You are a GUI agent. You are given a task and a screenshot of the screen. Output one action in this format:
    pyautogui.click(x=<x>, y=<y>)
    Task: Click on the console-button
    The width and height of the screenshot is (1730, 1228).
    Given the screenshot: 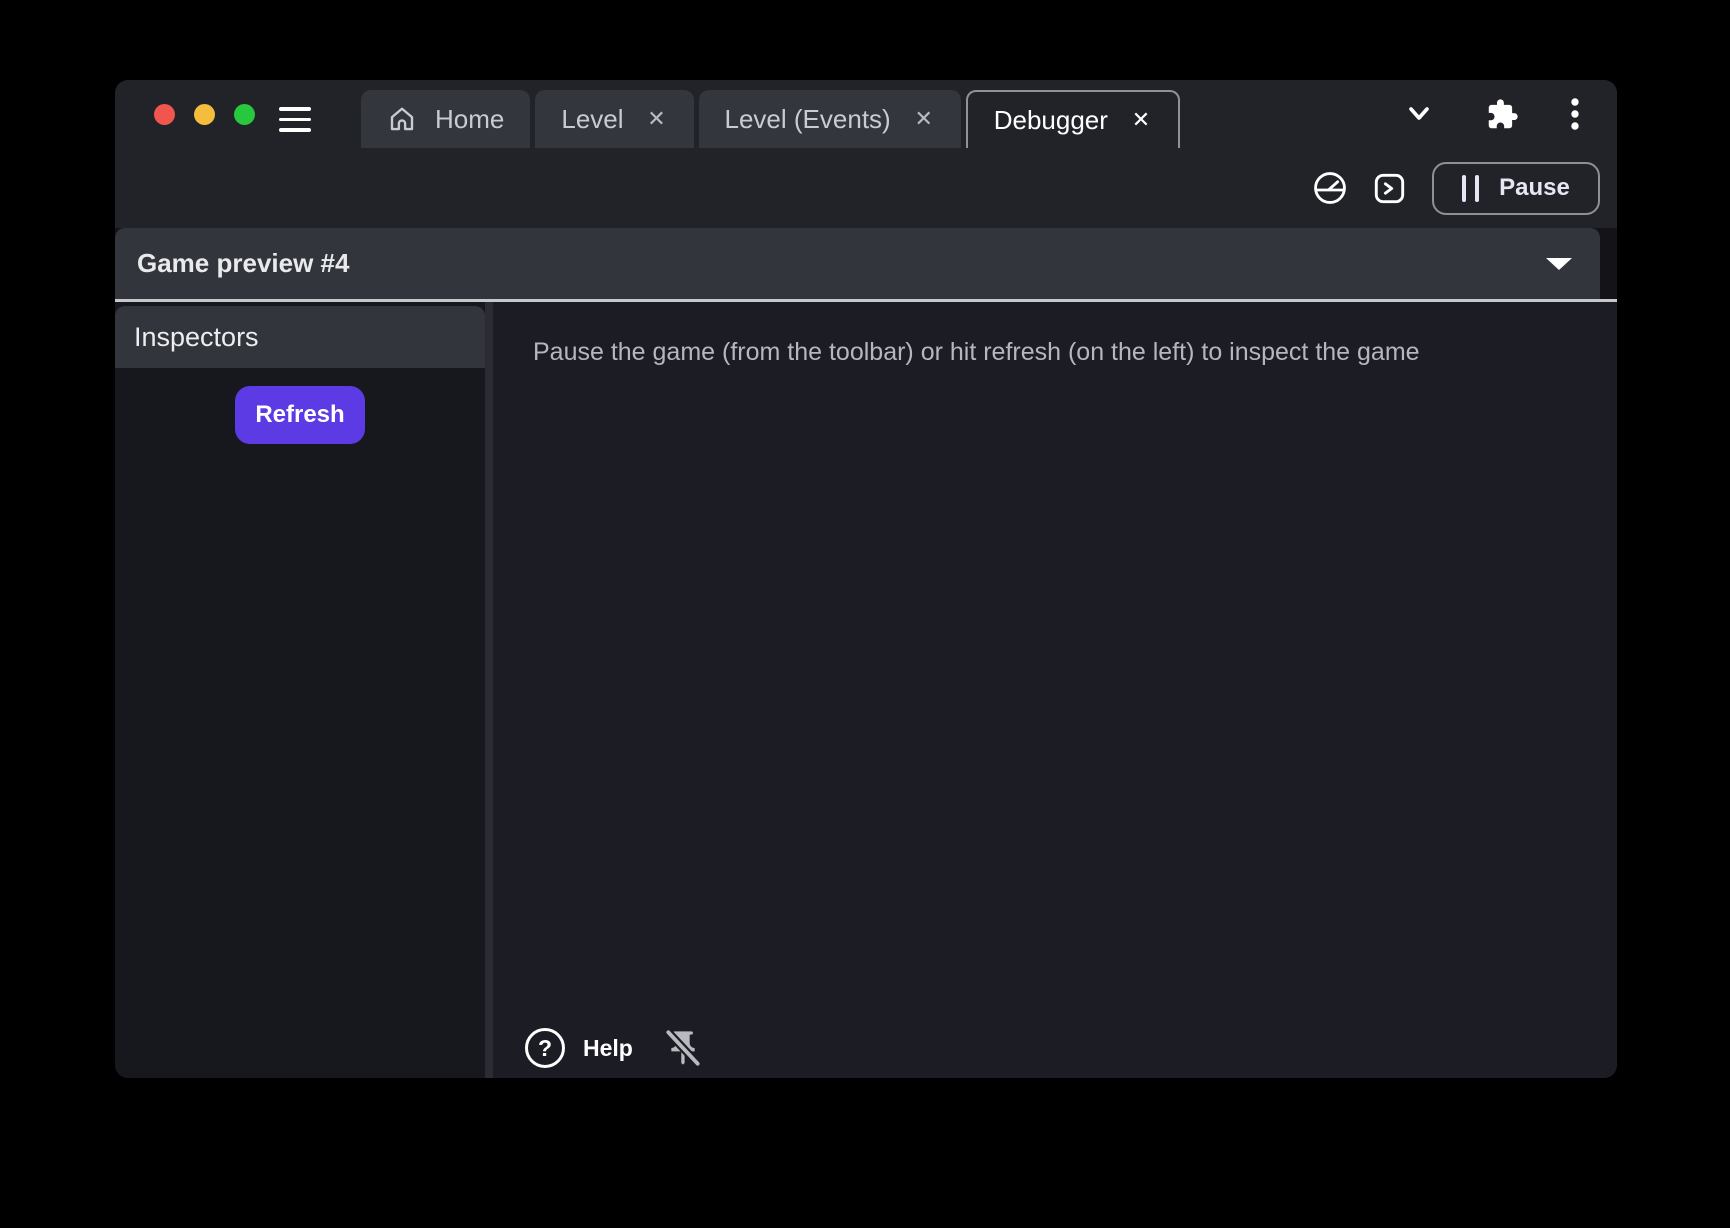 What is the action you would take?
    pyautogui.click(x=1389, y=188)
    